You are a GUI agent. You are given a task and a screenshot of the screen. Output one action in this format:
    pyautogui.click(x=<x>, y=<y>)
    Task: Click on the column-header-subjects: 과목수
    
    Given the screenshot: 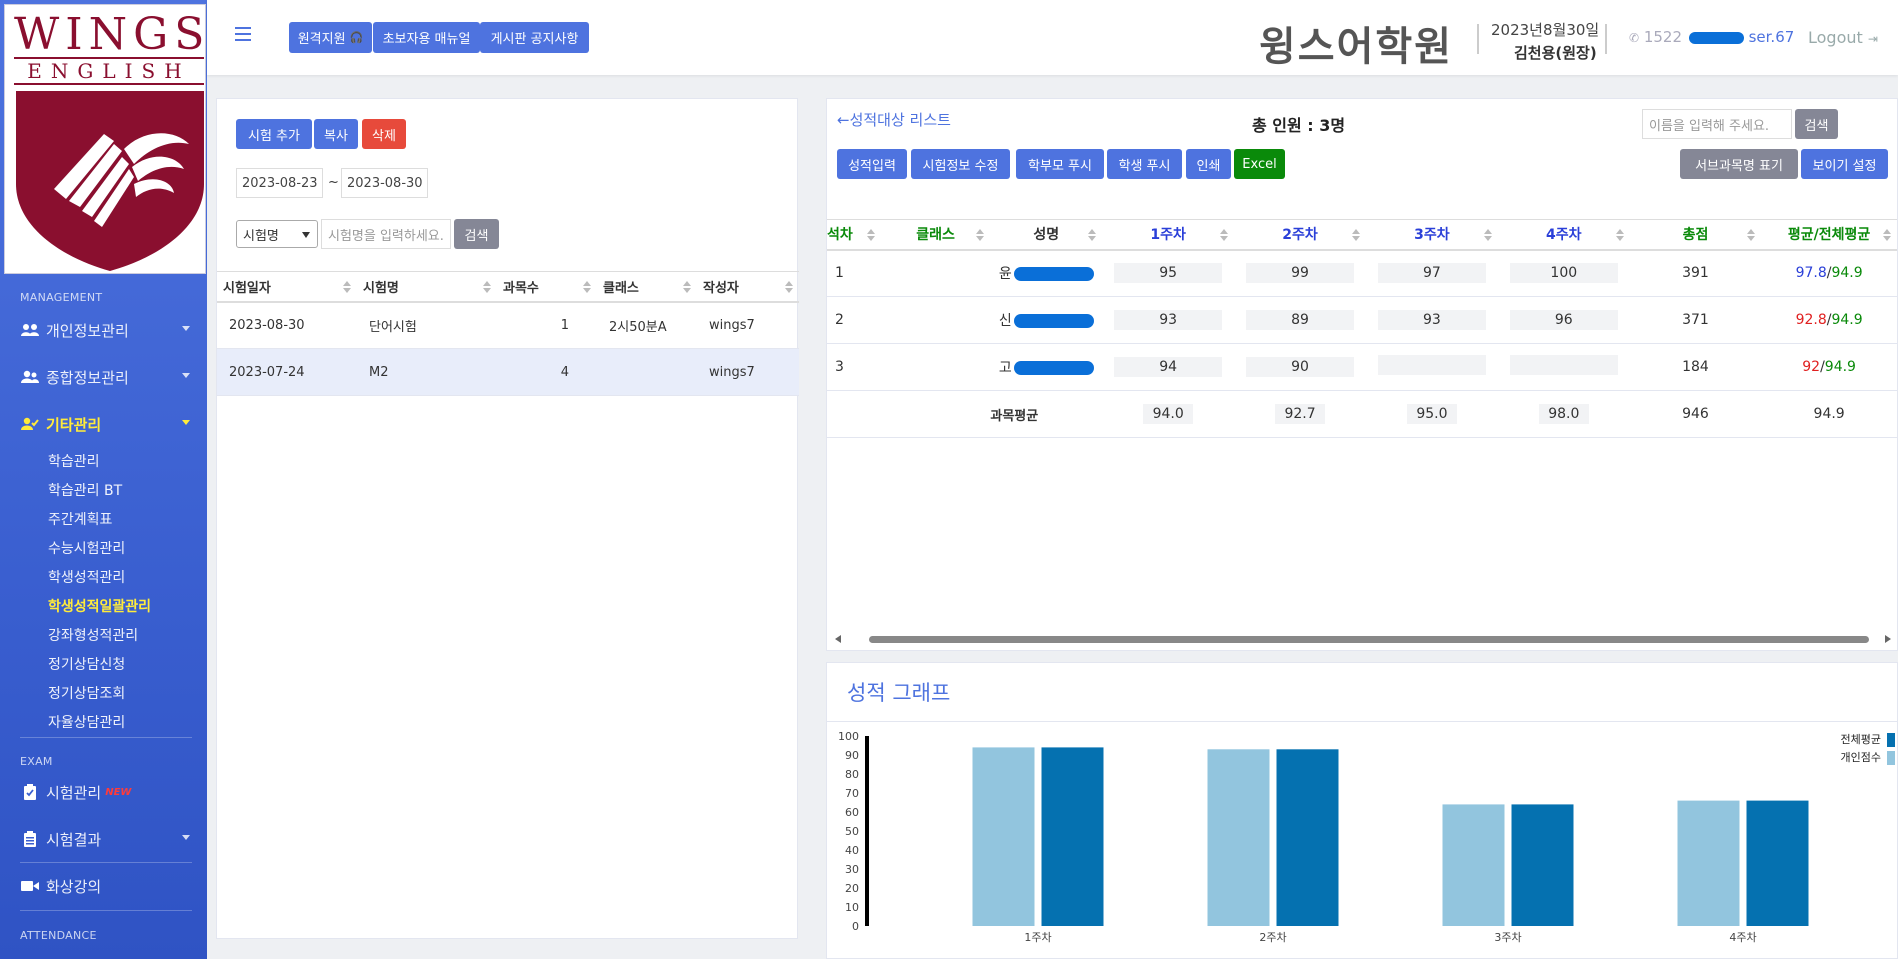 What is the action you would take?
    pyautogui.click(x=547, y=287)
    